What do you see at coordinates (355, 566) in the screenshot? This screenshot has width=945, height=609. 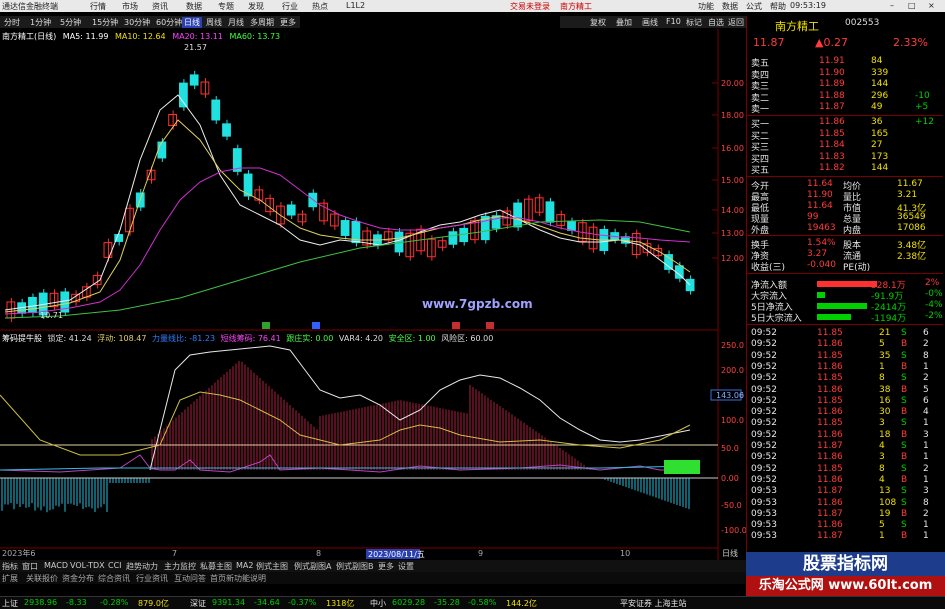 I see `indicator-tab: 例式副图B` at bounding box center [355, 566].